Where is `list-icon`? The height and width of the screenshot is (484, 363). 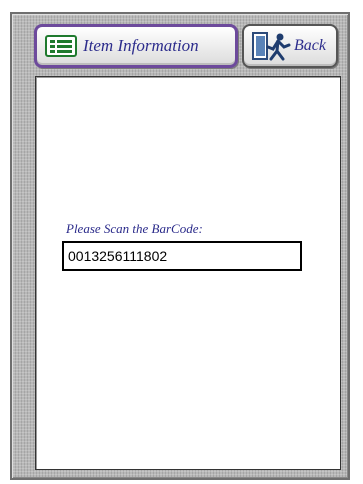 list-icon is located at coordinates (61, 46).